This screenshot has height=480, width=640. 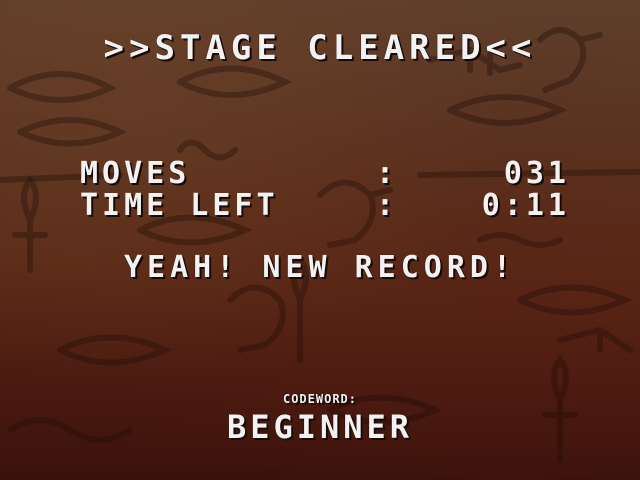 I want to click on codeword-value: BEGINNER, so click(x=320, y=427).